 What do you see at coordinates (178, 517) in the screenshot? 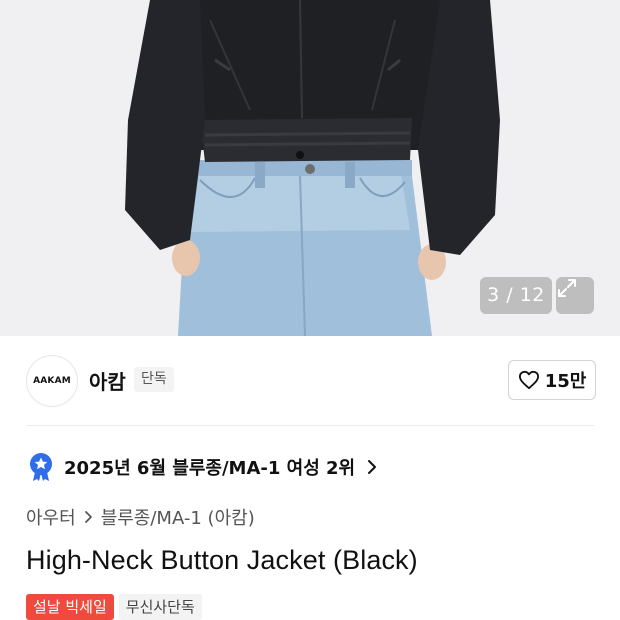
I see `breadcrumb-item-category: 블루종/MA-1 (아캄)` at bounding box center [178, 517].